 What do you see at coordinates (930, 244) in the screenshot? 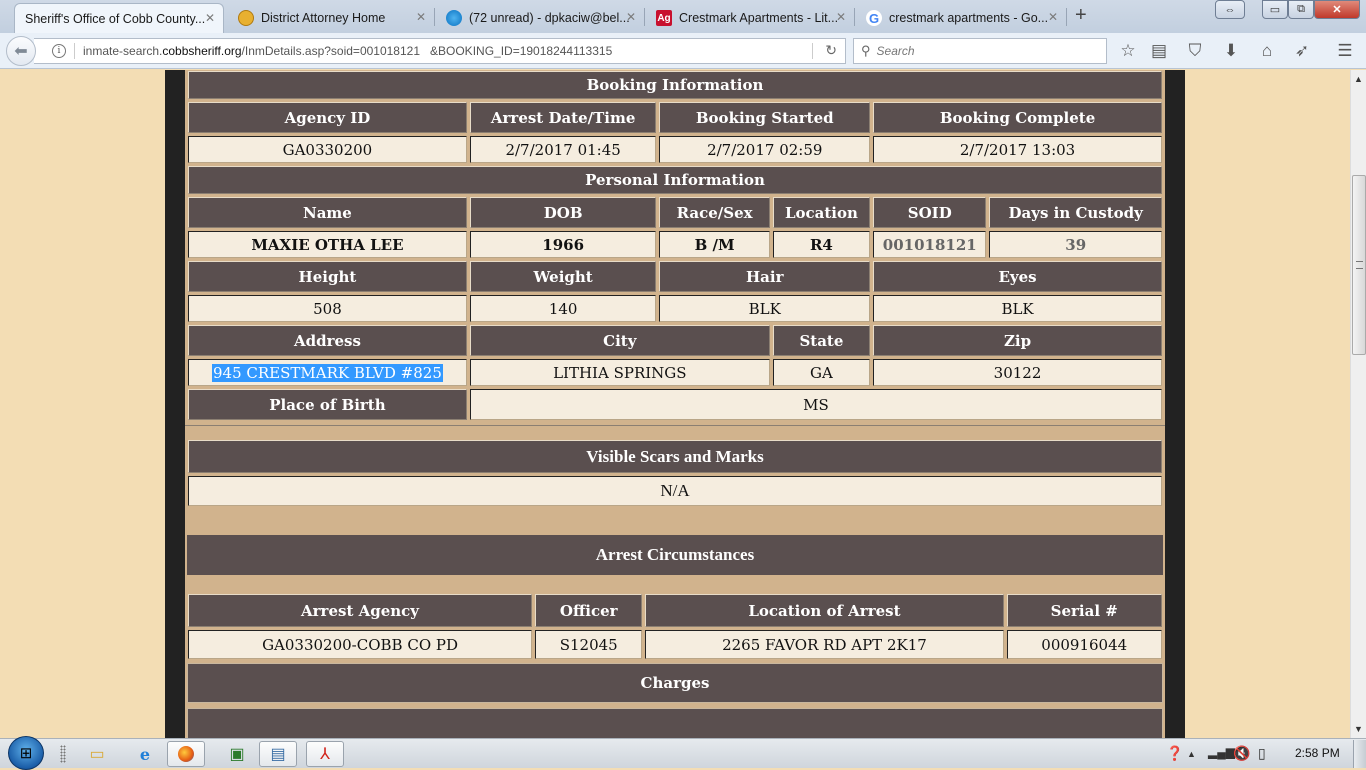
I see `soid-value: 001018121` at bounding box center [930, 244].